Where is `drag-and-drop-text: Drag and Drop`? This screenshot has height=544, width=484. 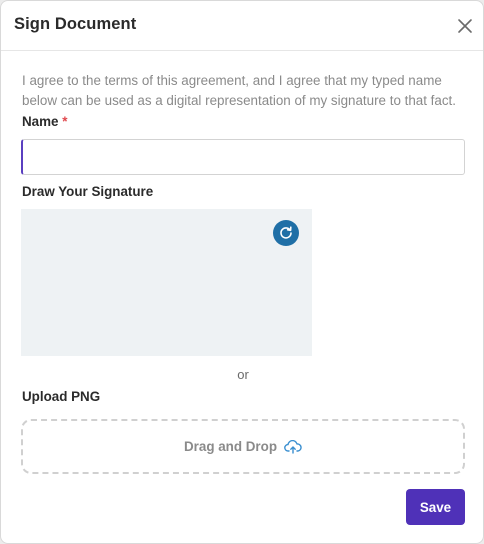 drag-and-drop-text: Drag and Drop is located at coordinates (230, 446).